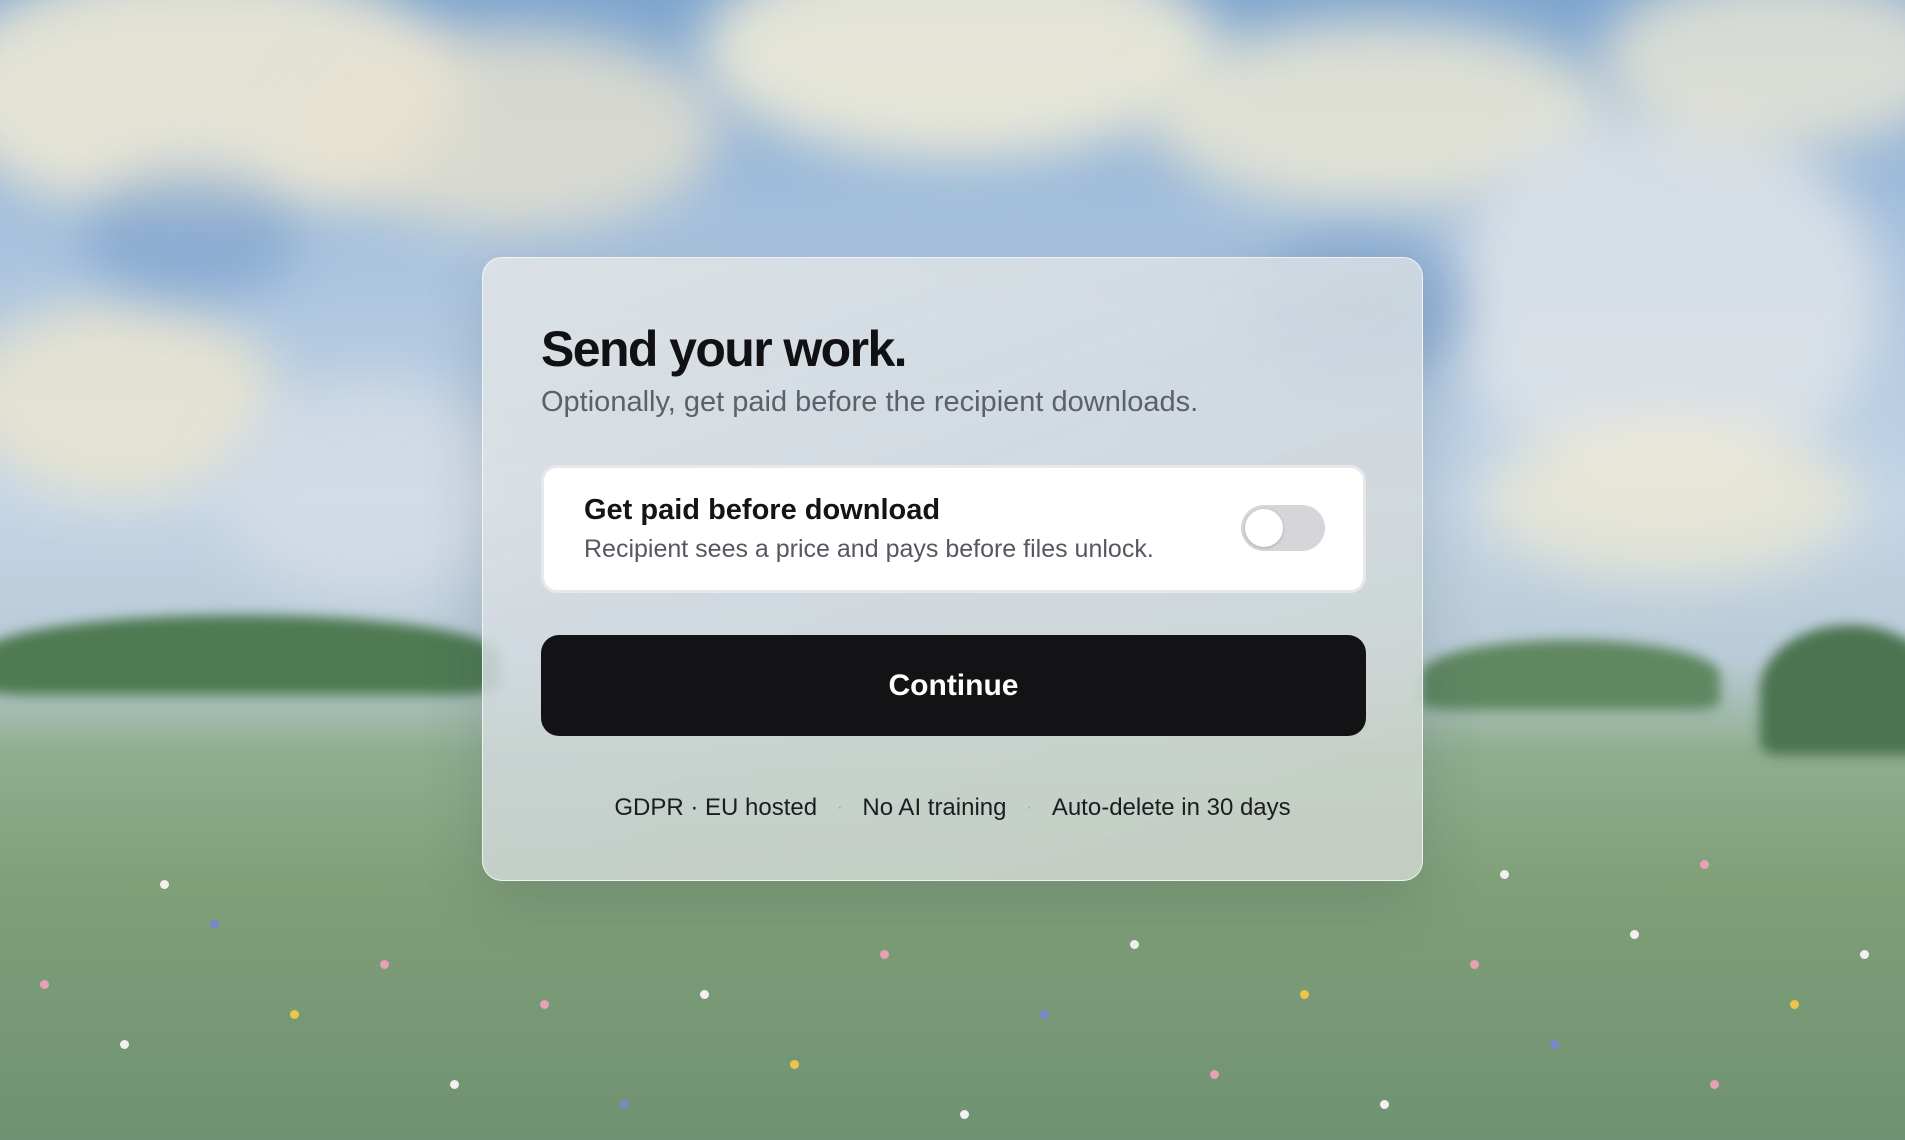 This screenshot has width=1905, height=1140. Describe the element at coordinates (934, 807) in the screenshot. I see `footer-item-no-ai: No AI training` at that location.